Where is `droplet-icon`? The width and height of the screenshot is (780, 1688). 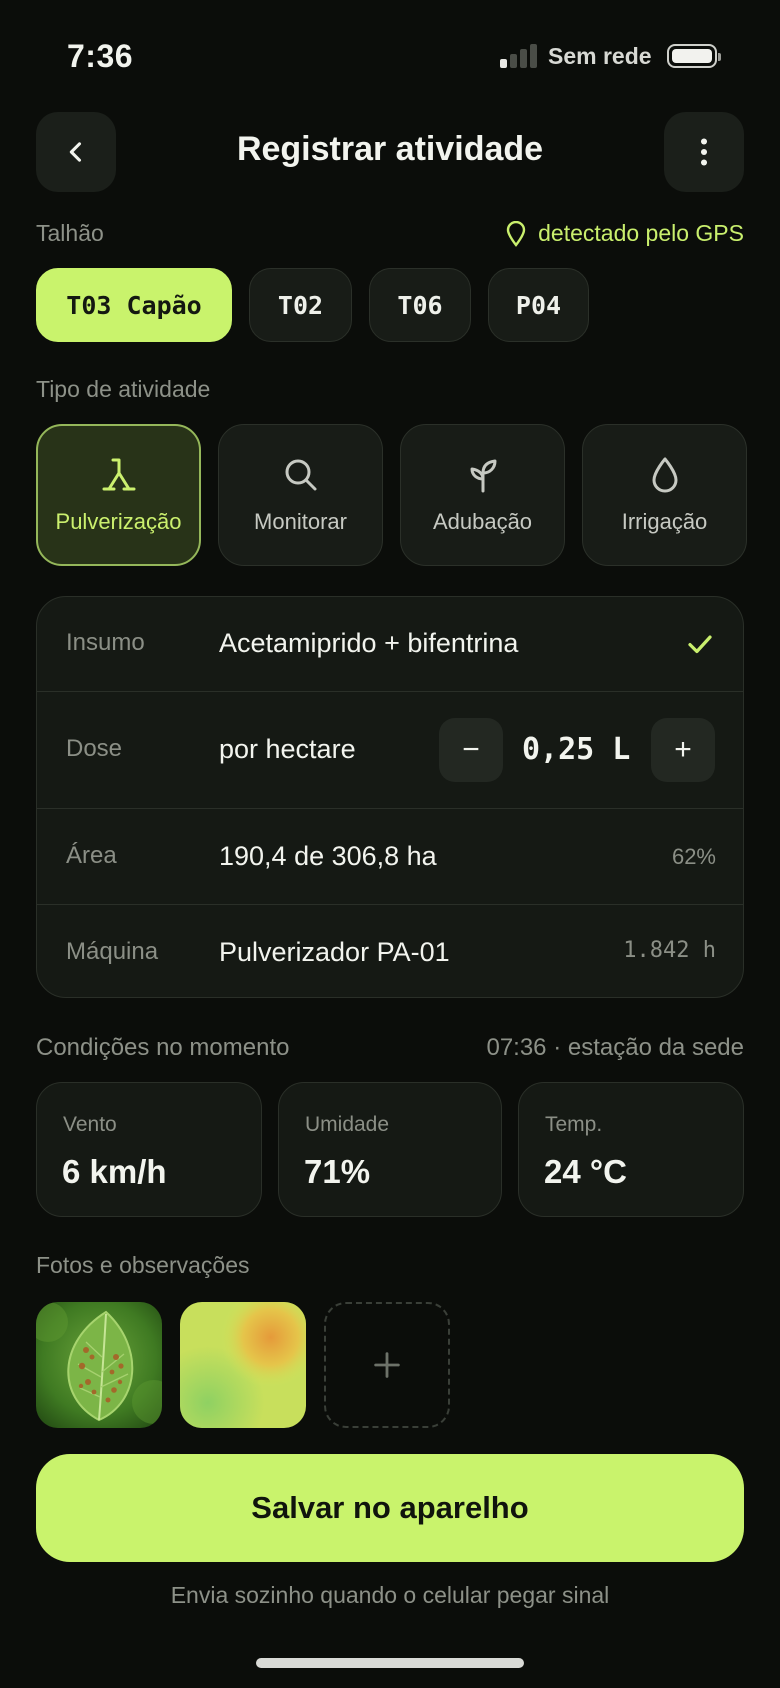 droplet-icon is located at coordinates (664, 475).